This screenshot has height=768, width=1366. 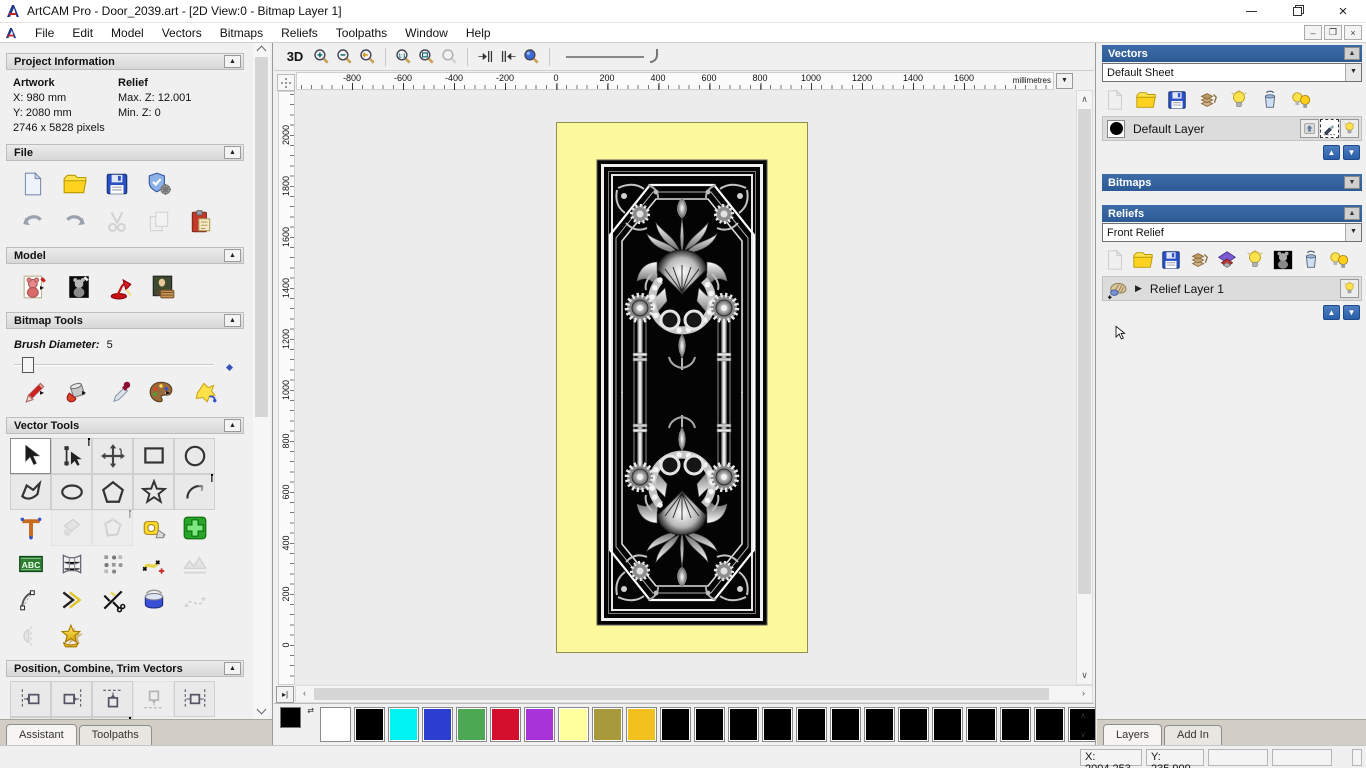 I want to click on open-vector-layers-icon, so click(x=1146, y=100).